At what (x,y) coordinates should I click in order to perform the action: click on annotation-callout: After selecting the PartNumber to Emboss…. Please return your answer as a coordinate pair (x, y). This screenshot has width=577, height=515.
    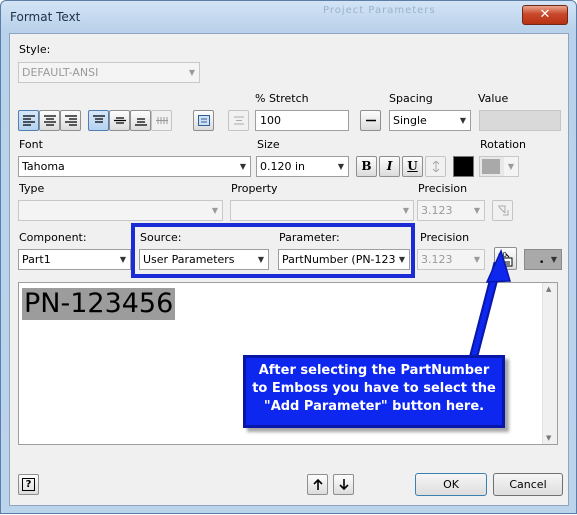
    Looking at the image, I should click on (374, 391).